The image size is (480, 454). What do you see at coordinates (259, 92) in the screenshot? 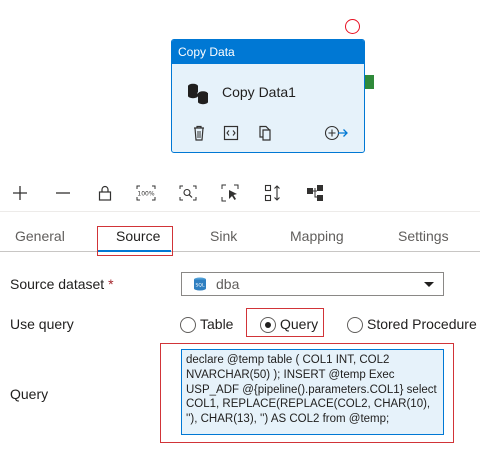
I see `activity-name: Copy Data1` at bounding box center [259, 92].